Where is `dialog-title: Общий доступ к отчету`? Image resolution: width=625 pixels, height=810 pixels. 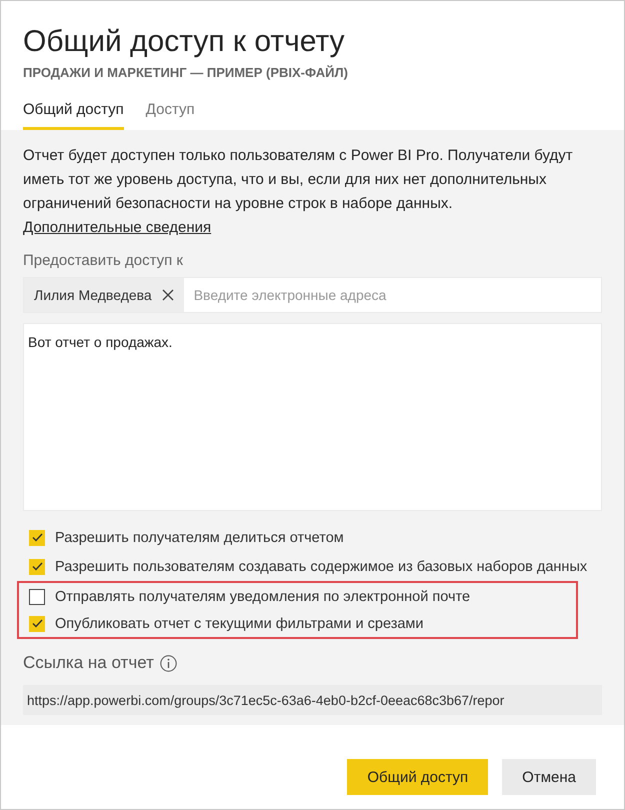 dialog-title: Общий доступ к отчету is located at coordinates (184, 42).